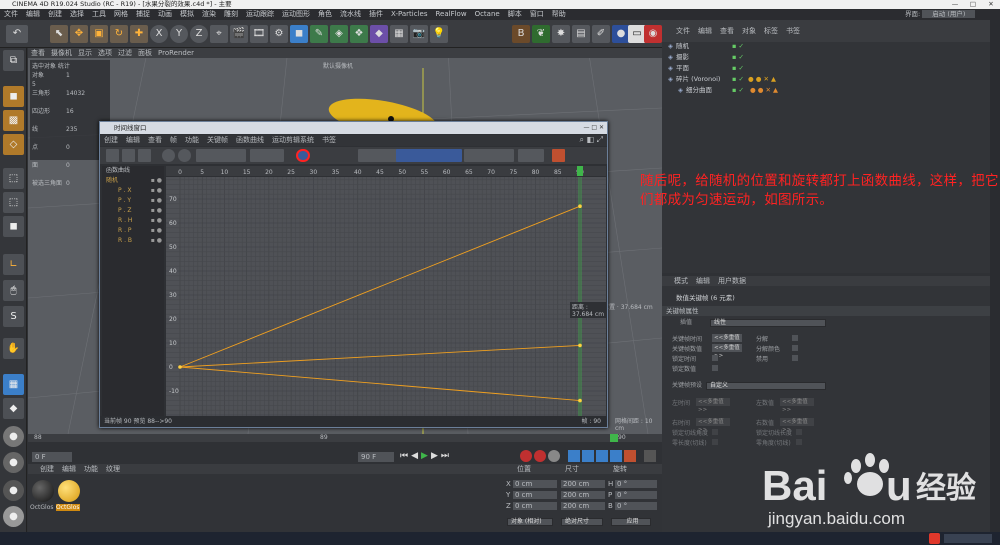 Image resolution: width=1000 pixels, height=545 pixels. I want to click on track-row: R . P ▪ ●, so click(133, 231).